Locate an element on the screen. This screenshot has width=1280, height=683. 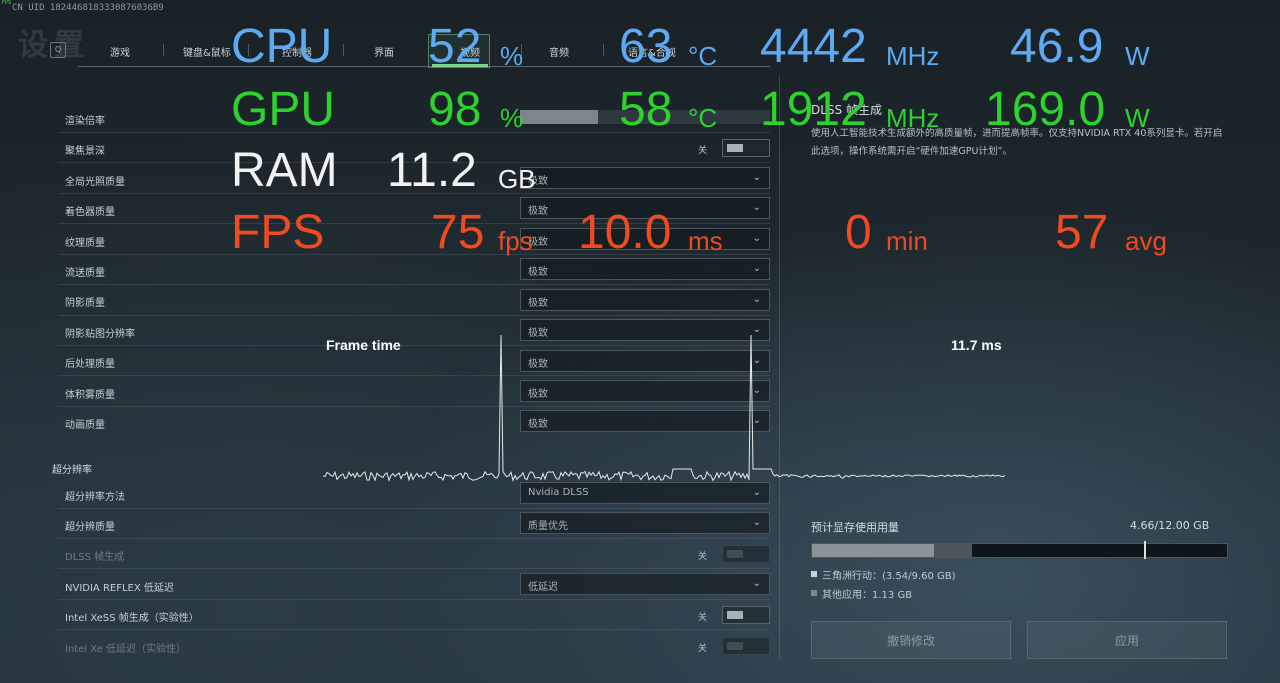
vram-other-fill is located at coordinates (953, 550).